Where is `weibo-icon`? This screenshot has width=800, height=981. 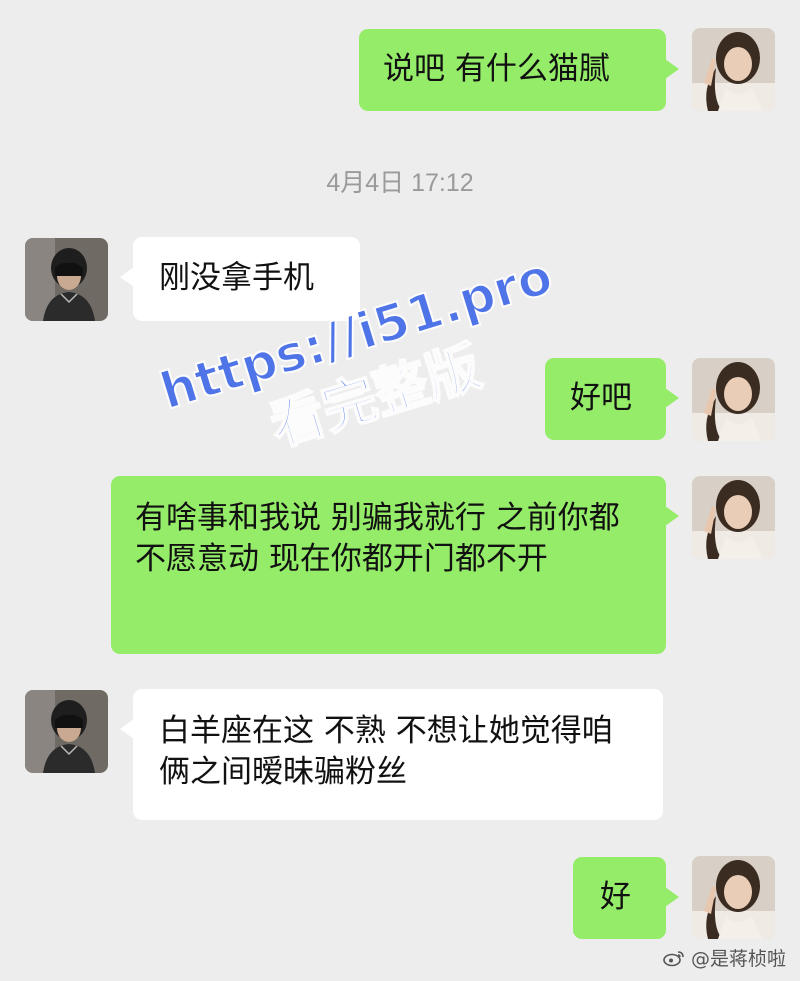 weibo-icon is located at coordinates (673, 958).